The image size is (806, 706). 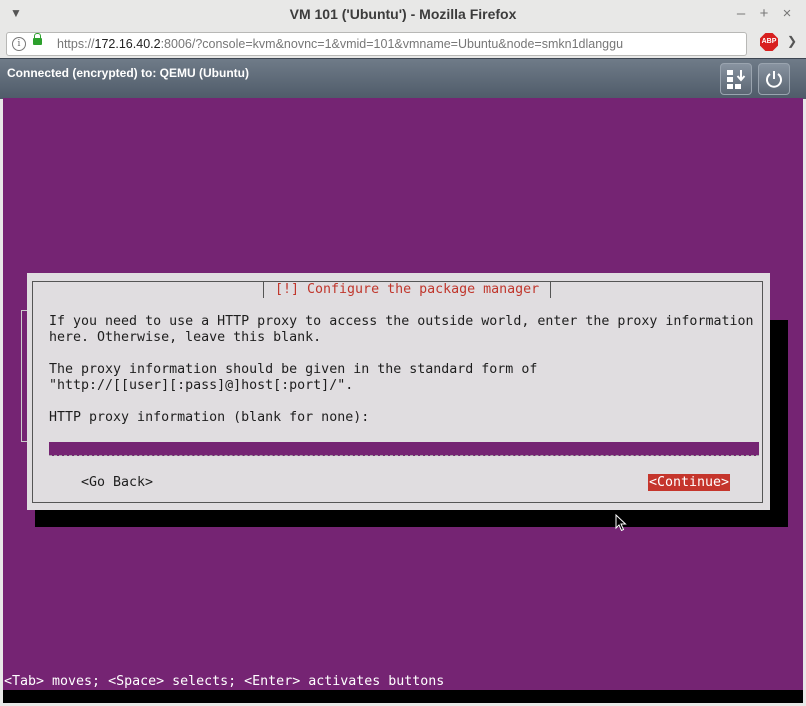 I want to click on minimize-icon: –, so click(x=741, y=14).